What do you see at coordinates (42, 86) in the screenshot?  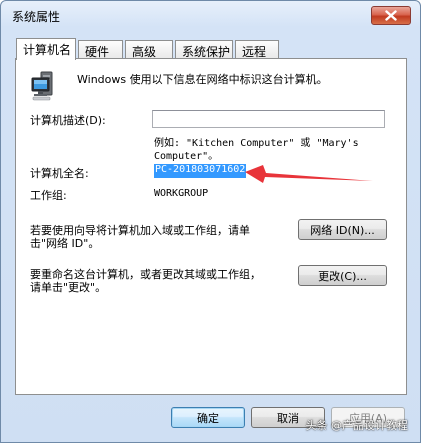 I see `computer-icon` at bounding box center [42, 86].